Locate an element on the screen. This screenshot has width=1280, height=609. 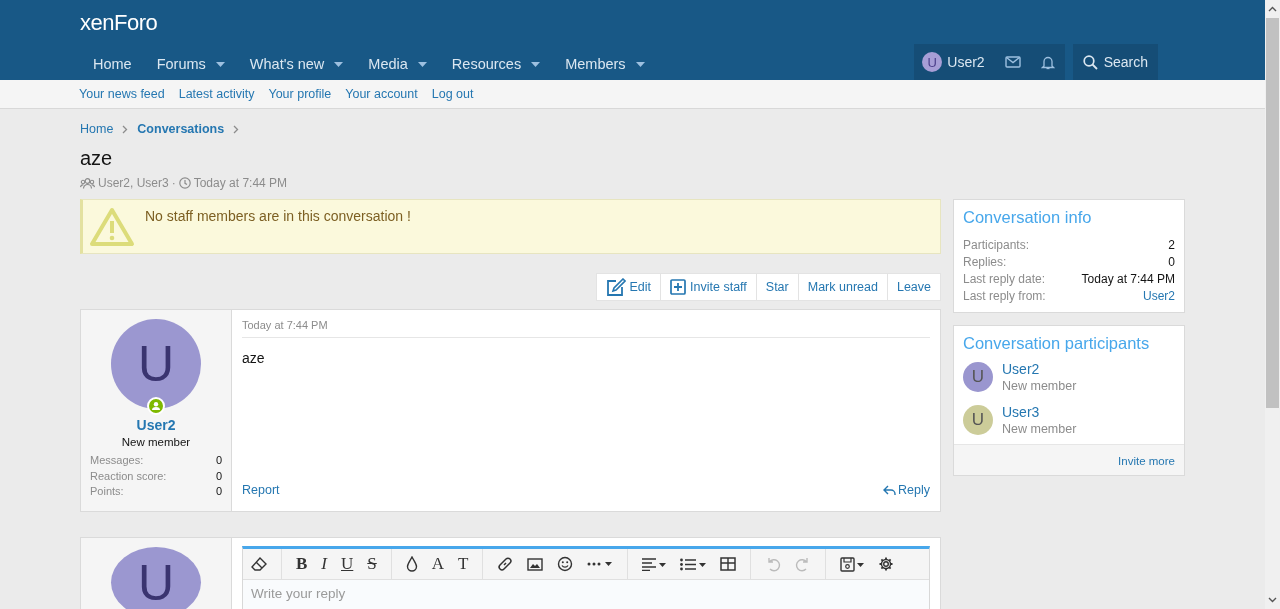
scrollbar-thumb is located at coordinates (1272, 213).